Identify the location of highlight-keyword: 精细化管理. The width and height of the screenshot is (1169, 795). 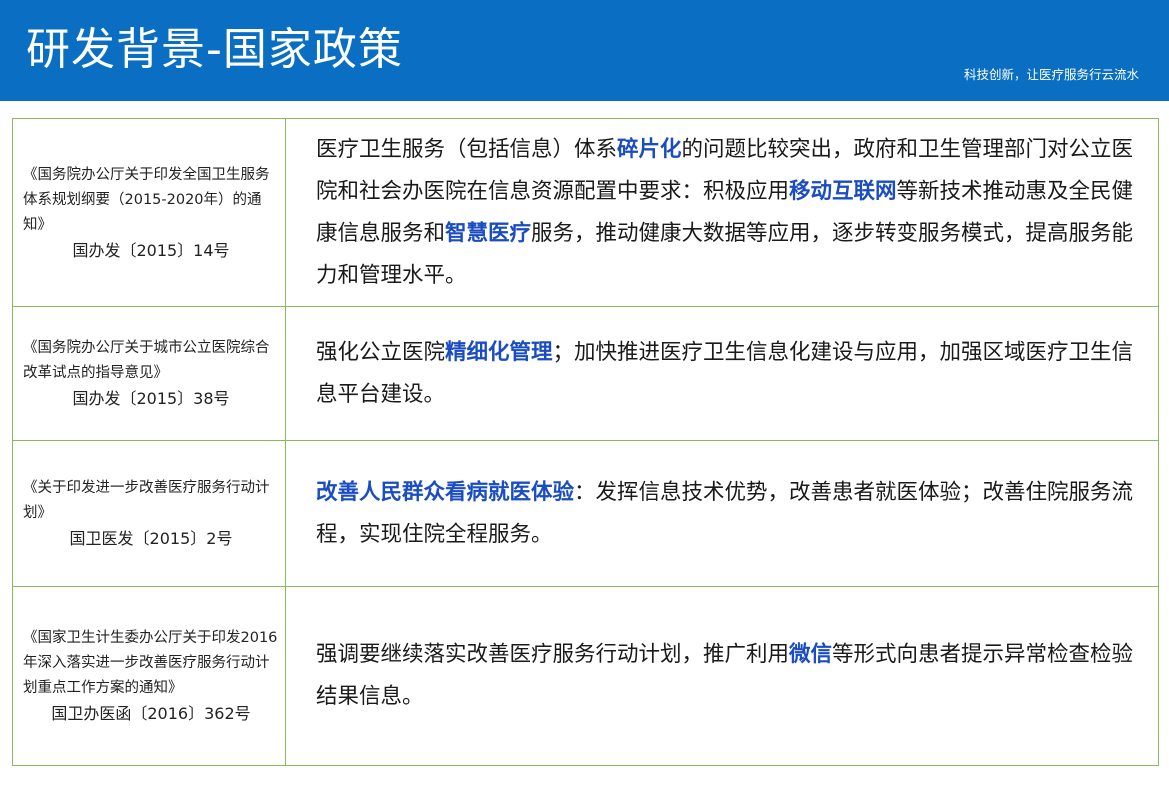
(499, 352).